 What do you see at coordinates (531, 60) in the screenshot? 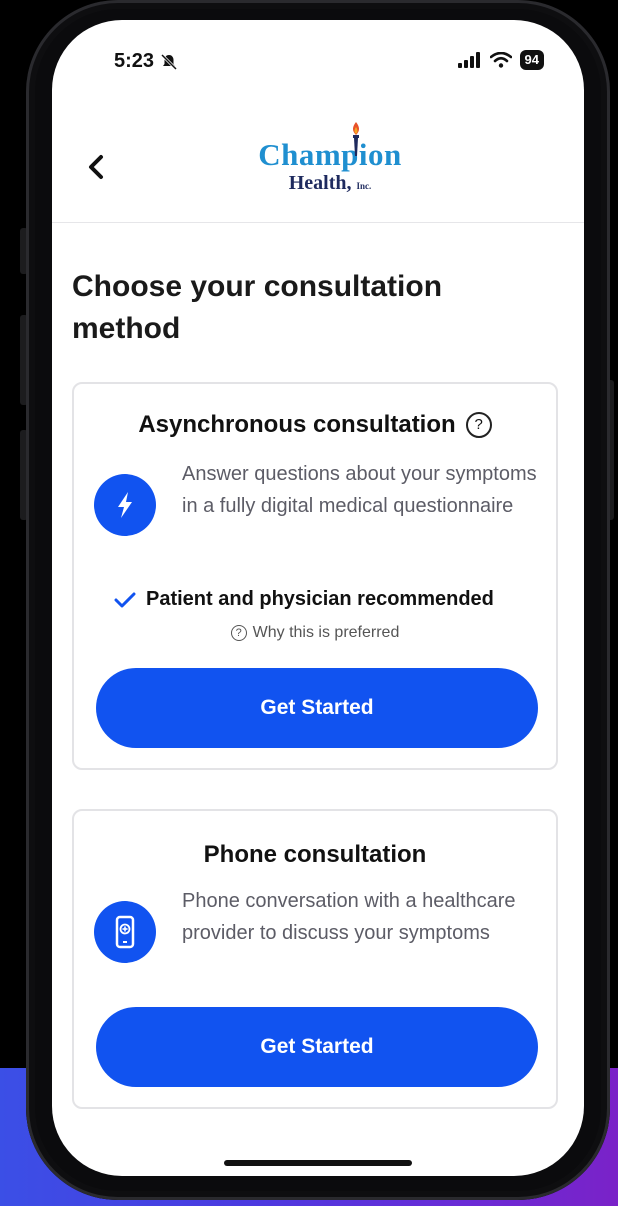
I see `battery-indicator: 94` at bounding box center [531, 60].